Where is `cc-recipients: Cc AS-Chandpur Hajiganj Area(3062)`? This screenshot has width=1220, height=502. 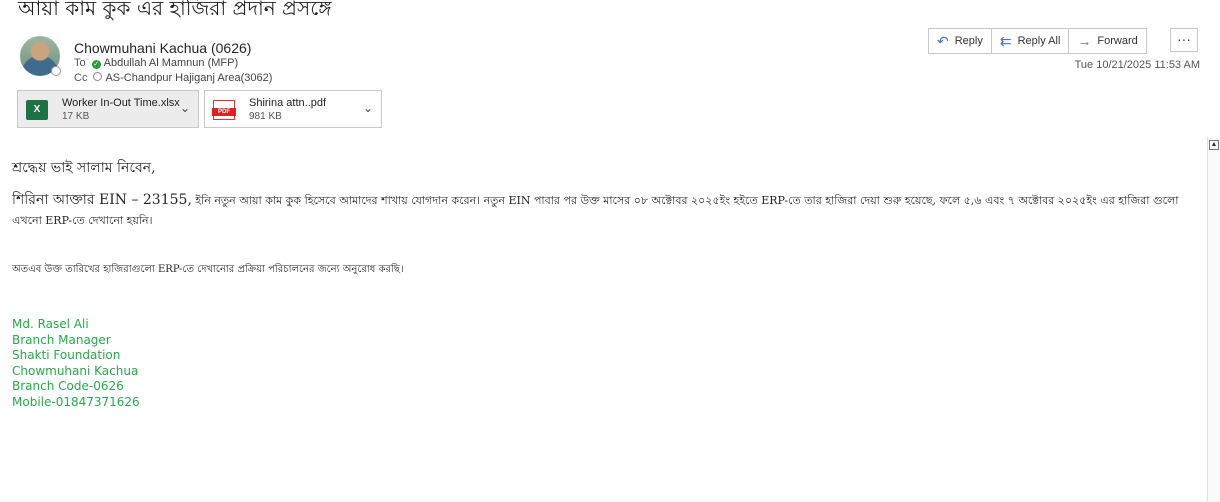
cc-recipients: Cc AS-Chandpur Hajiganj Area(3062) is located at coordinates (173, 78).